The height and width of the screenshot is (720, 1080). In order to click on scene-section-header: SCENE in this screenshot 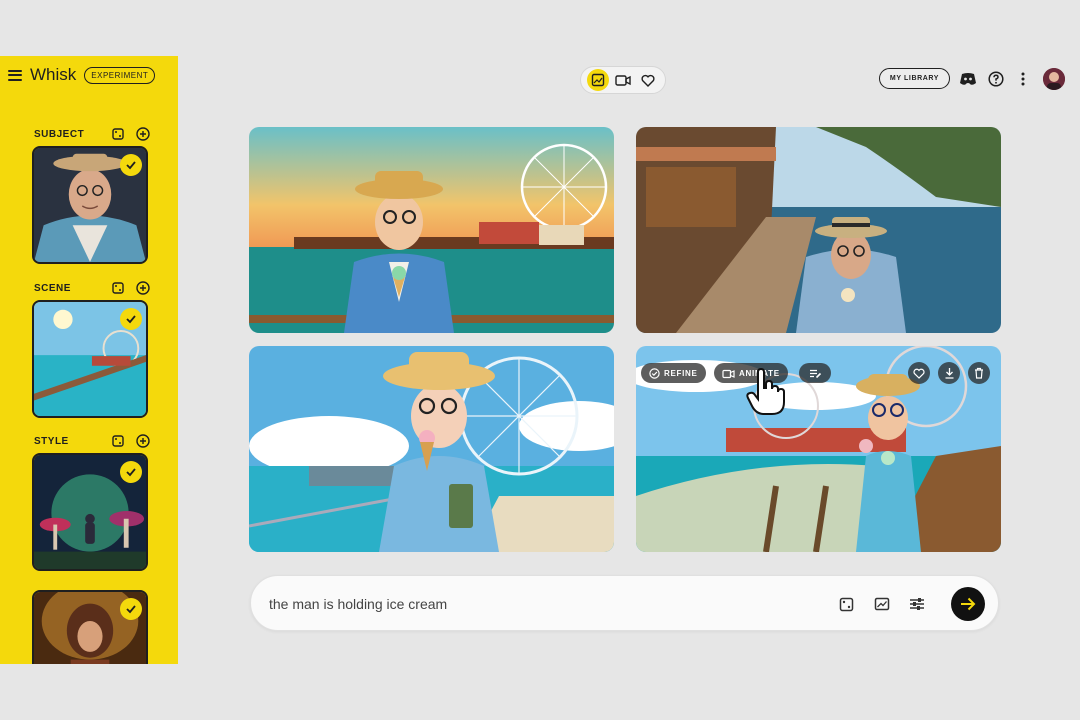, I will do `click(92, 288)`.